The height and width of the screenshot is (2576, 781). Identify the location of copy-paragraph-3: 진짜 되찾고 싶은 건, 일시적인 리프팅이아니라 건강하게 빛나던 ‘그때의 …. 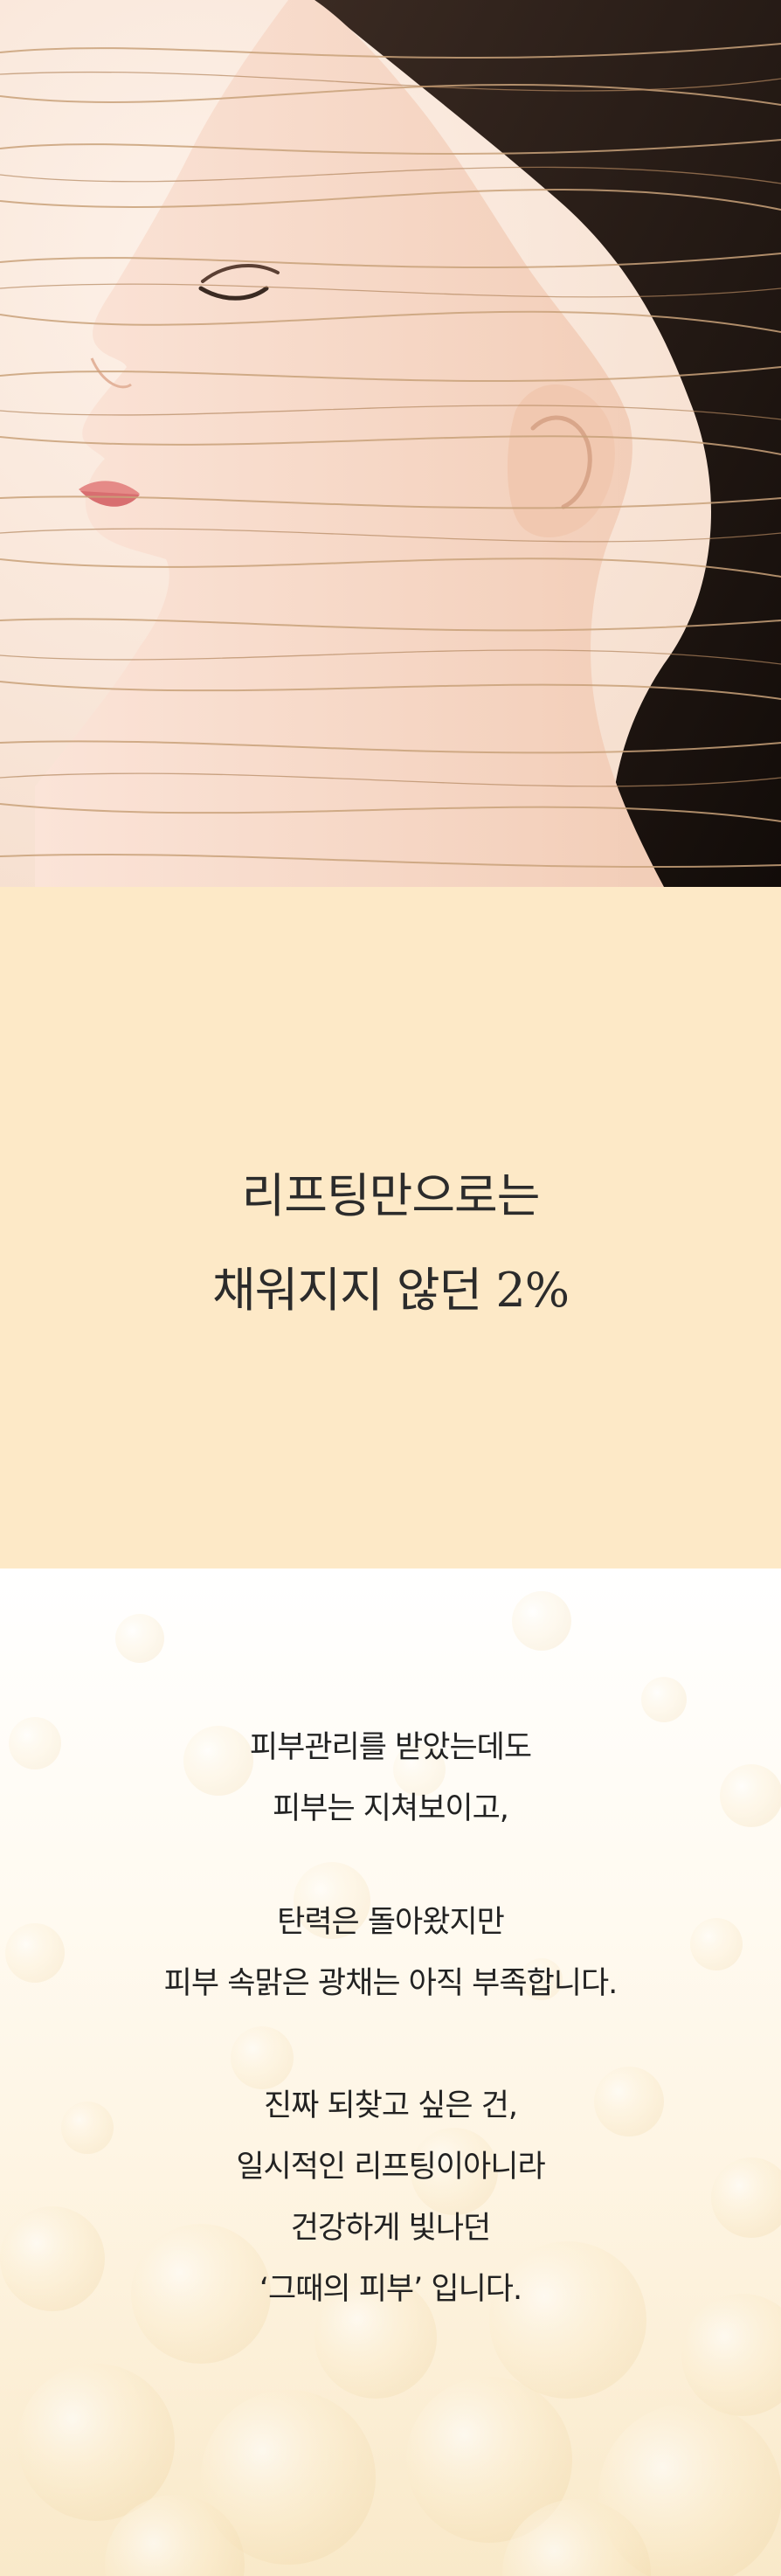
(390, 2197).